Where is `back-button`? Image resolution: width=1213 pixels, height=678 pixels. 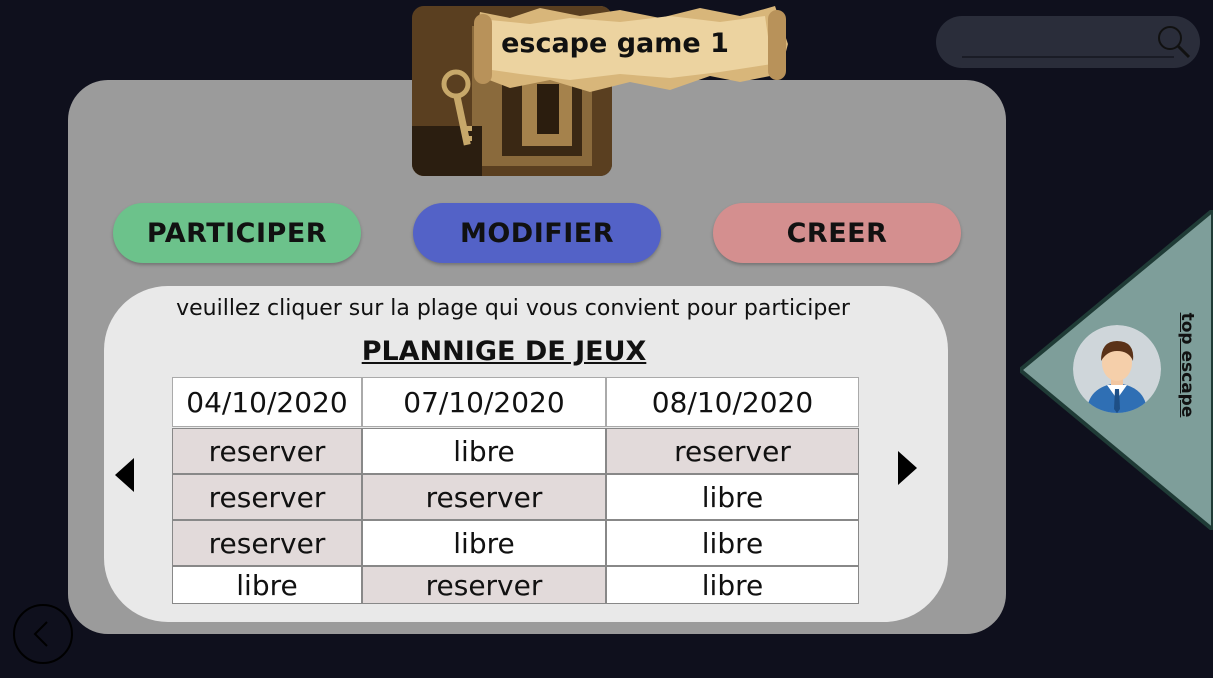
back-button is located at coordinates (43, 634).